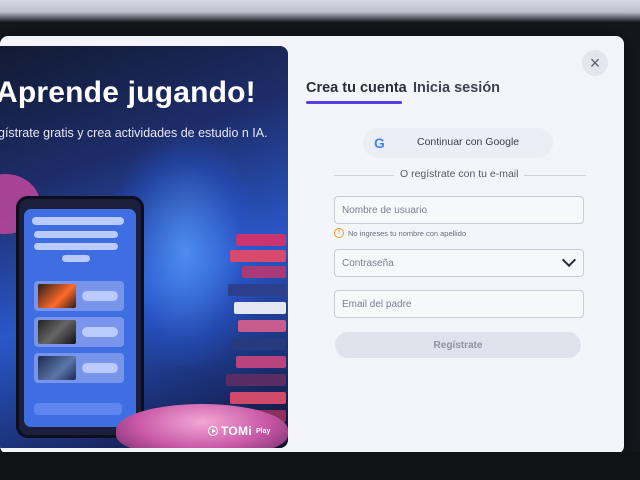  Describe the element at coordinates (213, 431) in the screenshot. I see `play-icon` at that location.